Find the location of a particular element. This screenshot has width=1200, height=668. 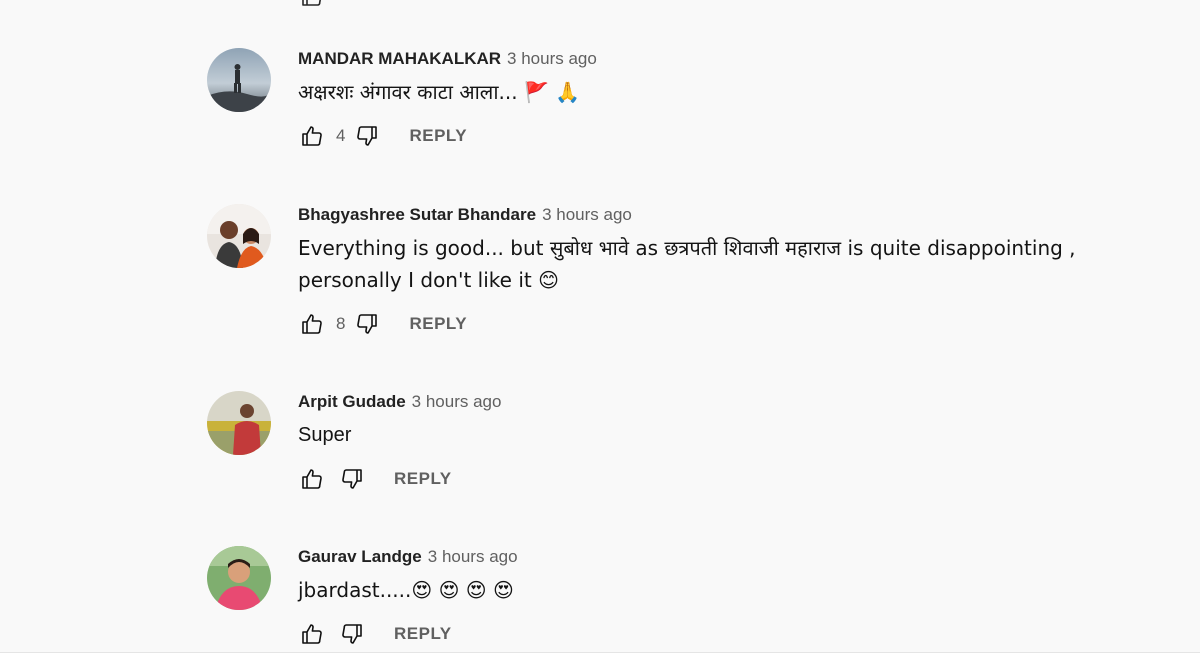

comment-text: Super is located at coordinates (728, 435).